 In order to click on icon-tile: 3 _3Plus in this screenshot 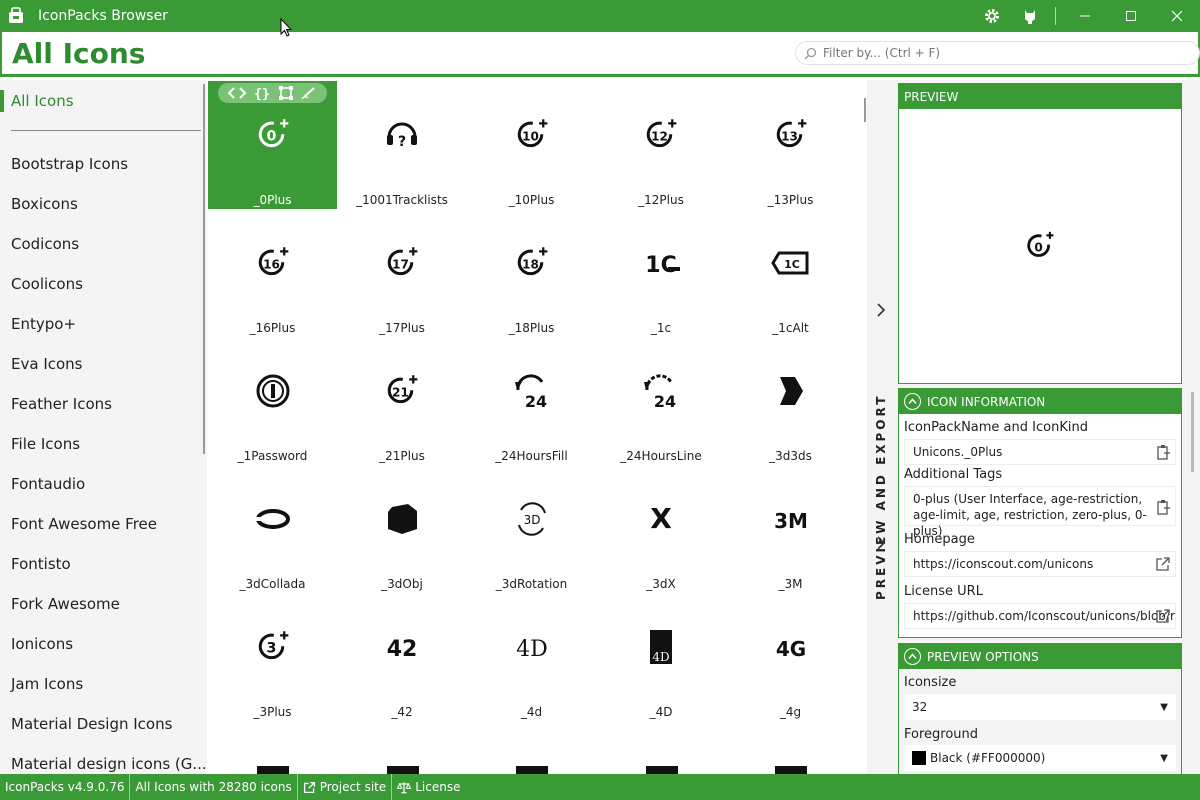, I will do `click(272, 657)`.